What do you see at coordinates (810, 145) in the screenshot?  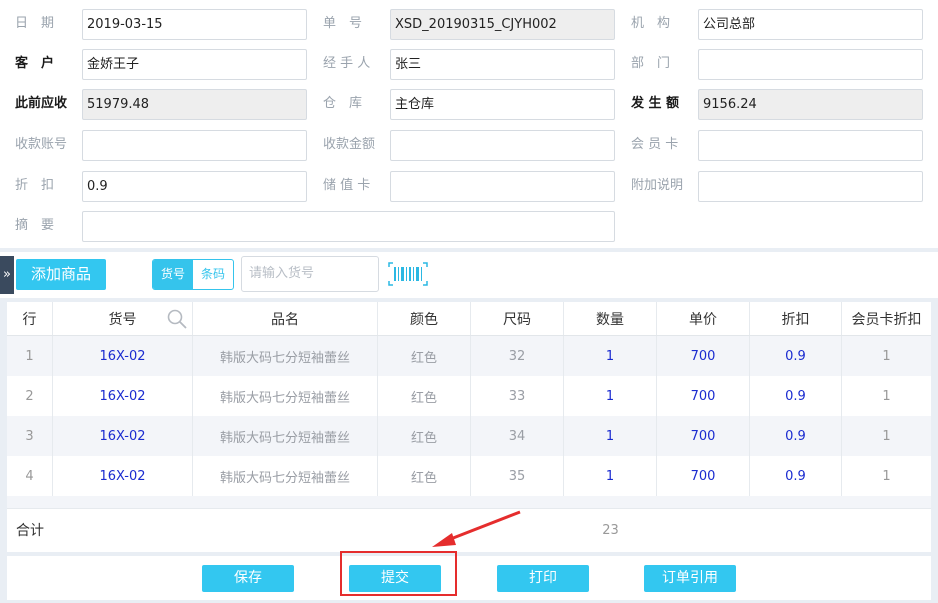 I see `member-card-field` at bounding box center [810, 145].